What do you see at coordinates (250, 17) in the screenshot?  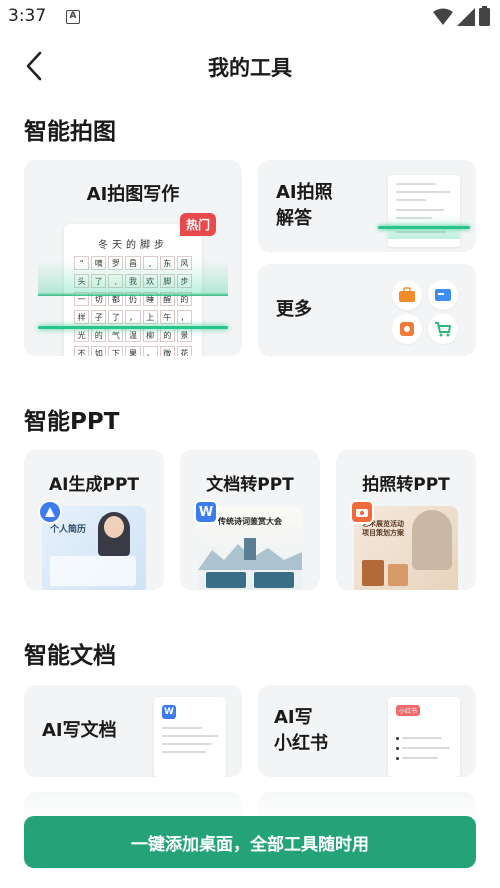 I see `status-bar: 3:37 A` at bounding box center [250, 17].